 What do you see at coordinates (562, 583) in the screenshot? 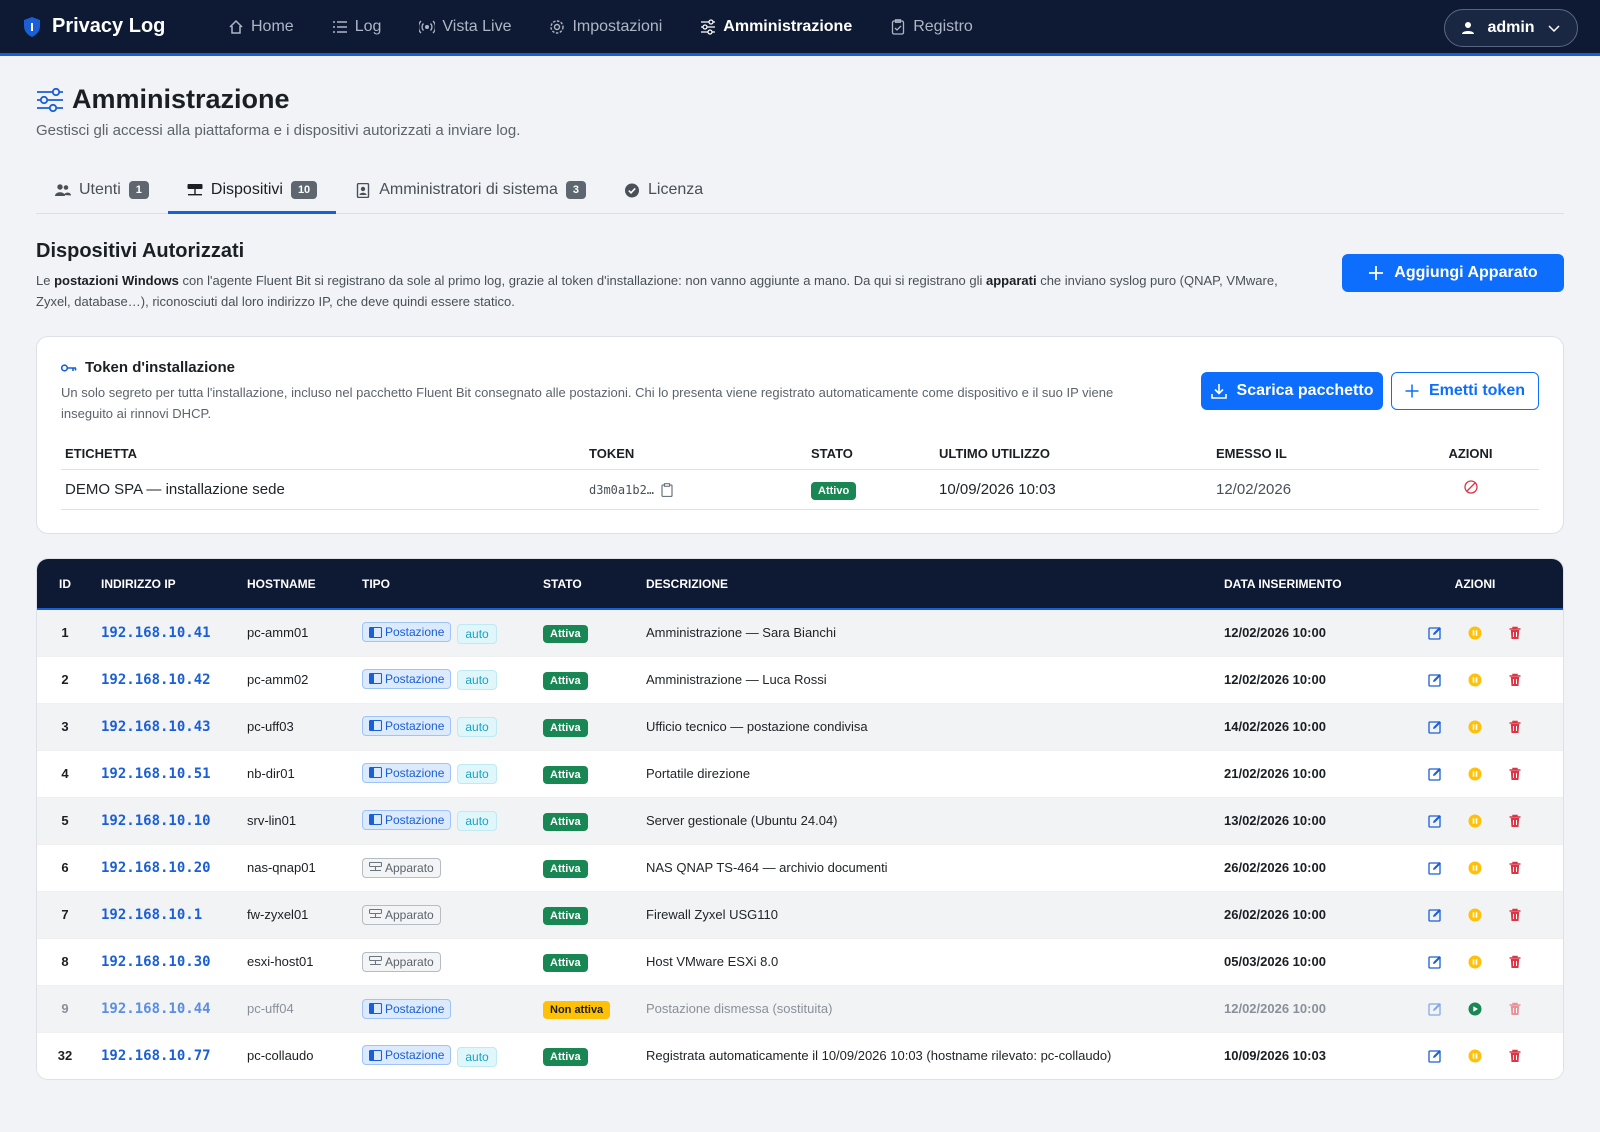
I see `column-header: STATO` at bounding box center [562, 583].